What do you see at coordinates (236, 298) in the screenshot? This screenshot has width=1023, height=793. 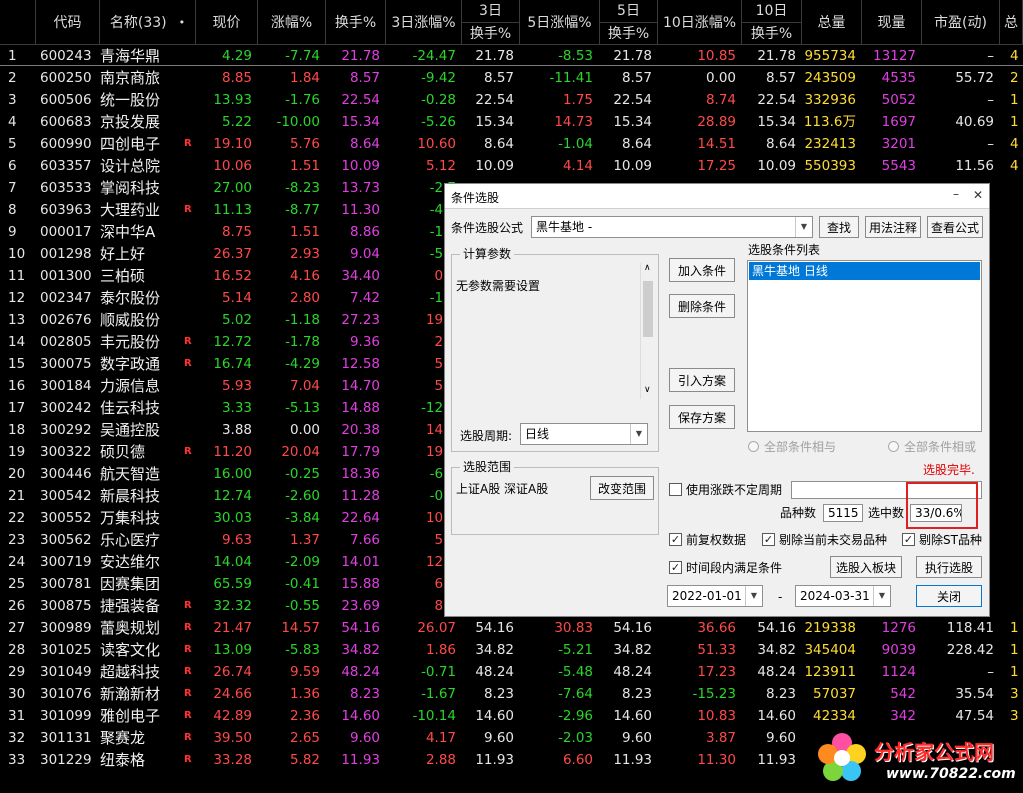 I see `price: 5.14` at bounding box center [236, 298].